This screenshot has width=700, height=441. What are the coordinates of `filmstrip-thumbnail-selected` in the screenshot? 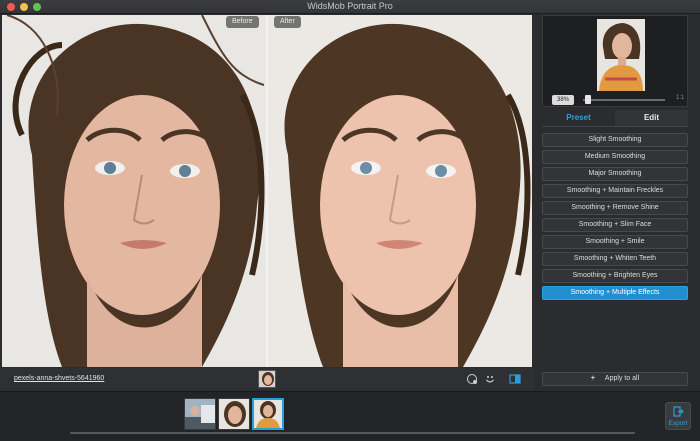 It's located at (268, 414).